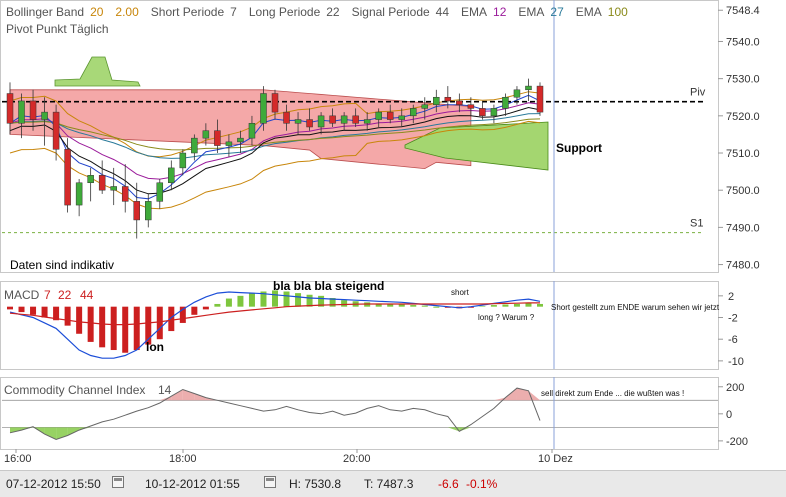  I want to click on macd-tick-label: -2, so click(733, 319).